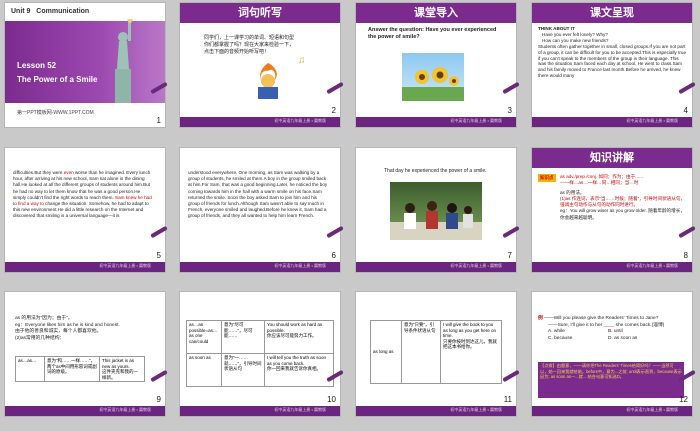  What do you see at coordinates (57, 79) in the screenshot?
I see `lesson-title: The Power of a Smile` at bounding box center [57, 79].